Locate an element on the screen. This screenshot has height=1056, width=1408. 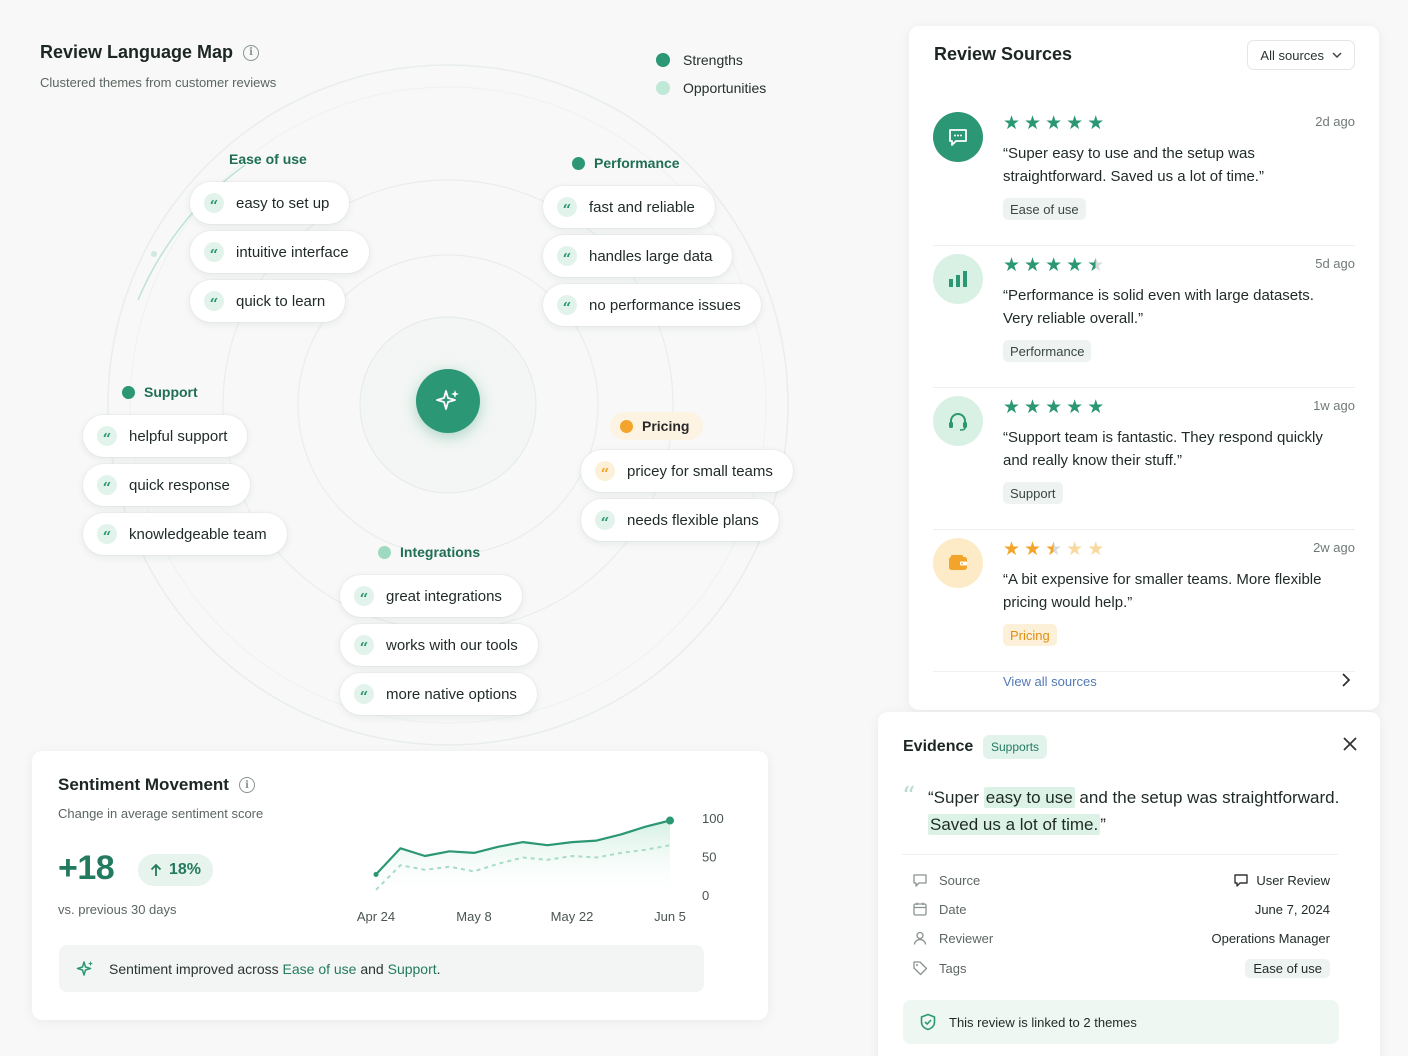
y-tick-label: 50 is located at coordinates (709, 857).